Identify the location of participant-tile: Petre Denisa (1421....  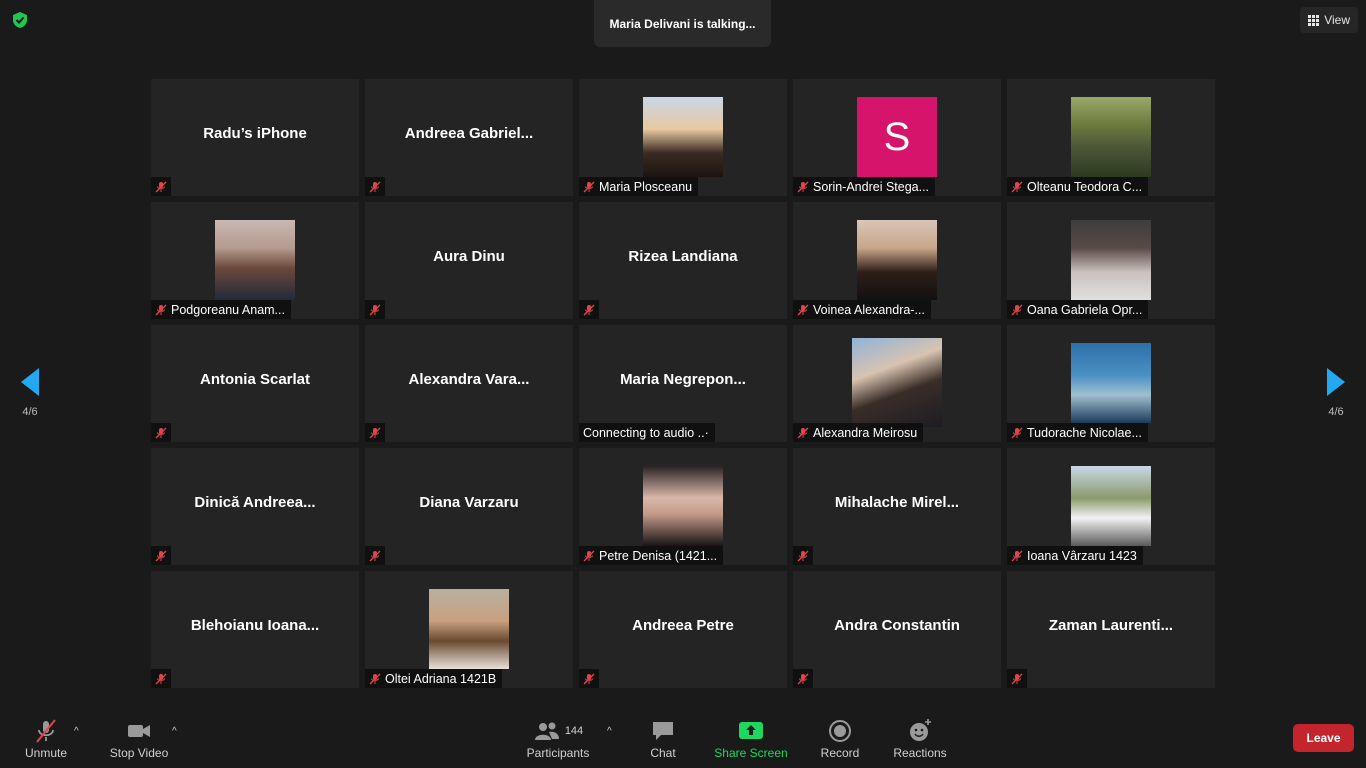
(683, 506).